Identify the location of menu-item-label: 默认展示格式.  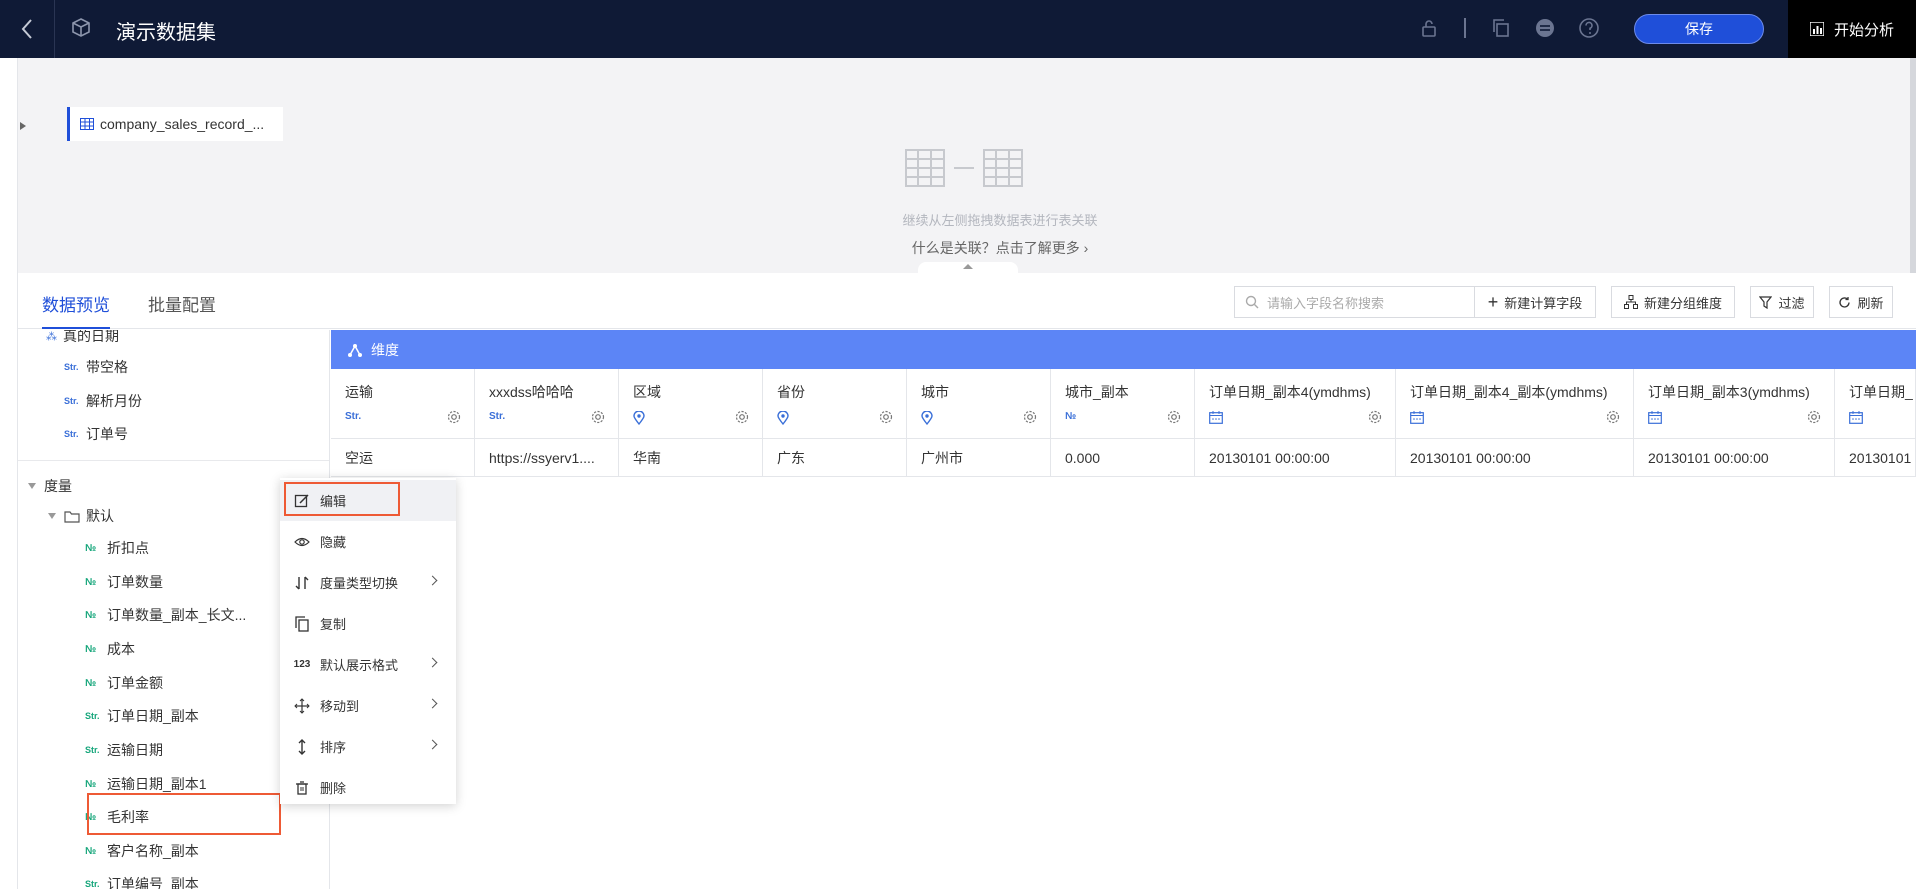
(359, 665).